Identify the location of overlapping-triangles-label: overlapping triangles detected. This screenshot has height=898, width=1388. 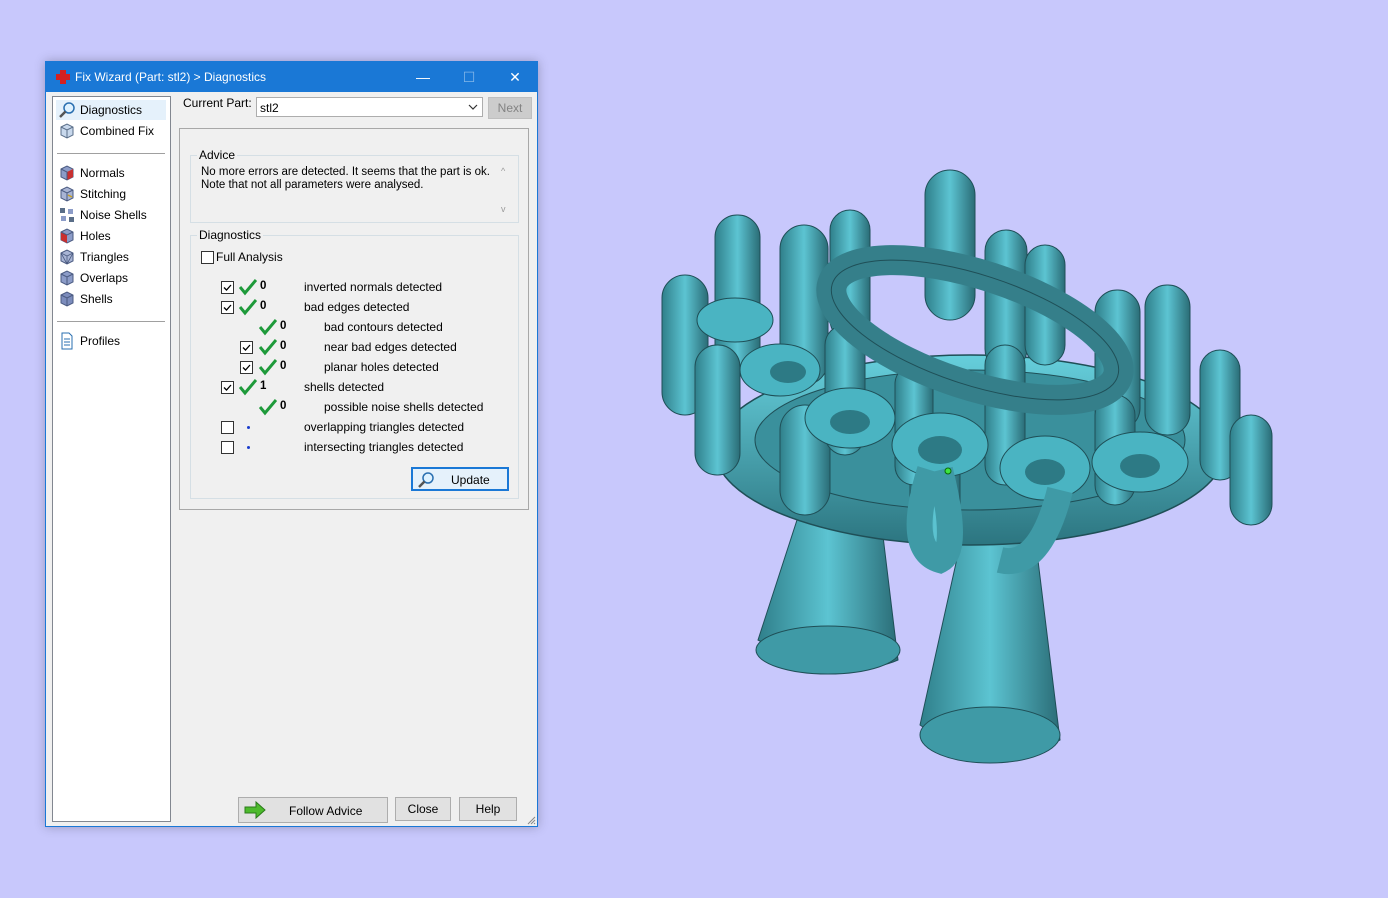
(384, 427).